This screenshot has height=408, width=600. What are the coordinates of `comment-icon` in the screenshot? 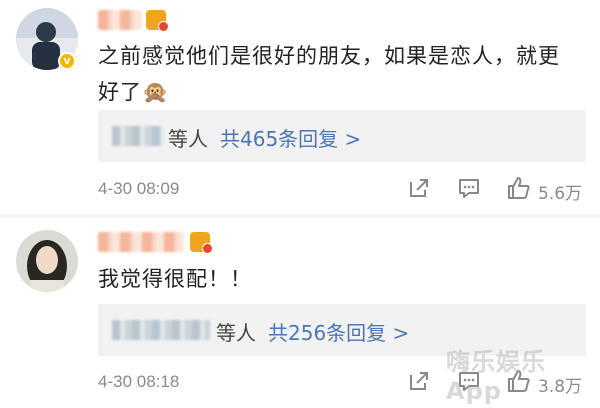 It's located at (469, 188).